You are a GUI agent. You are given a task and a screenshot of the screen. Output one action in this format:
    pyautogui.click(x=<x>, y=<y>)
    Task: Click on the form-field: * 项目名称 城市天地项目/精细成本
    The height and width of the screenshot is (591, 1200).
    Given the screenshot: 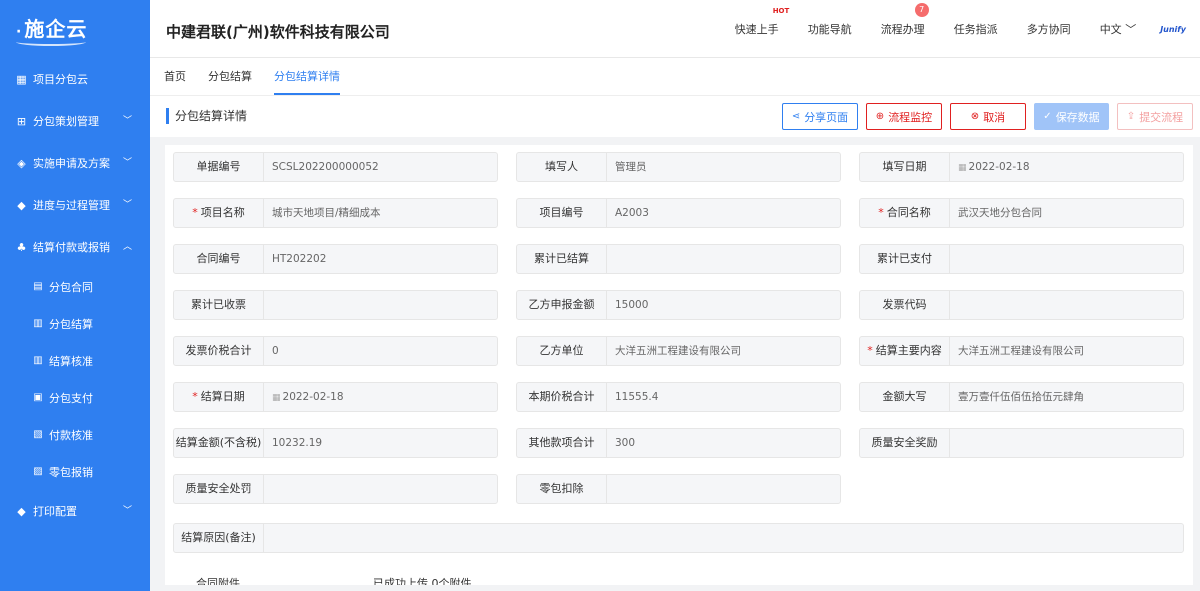 What is the action you would take?
    pyautogui.click(x=335, y=213)
    